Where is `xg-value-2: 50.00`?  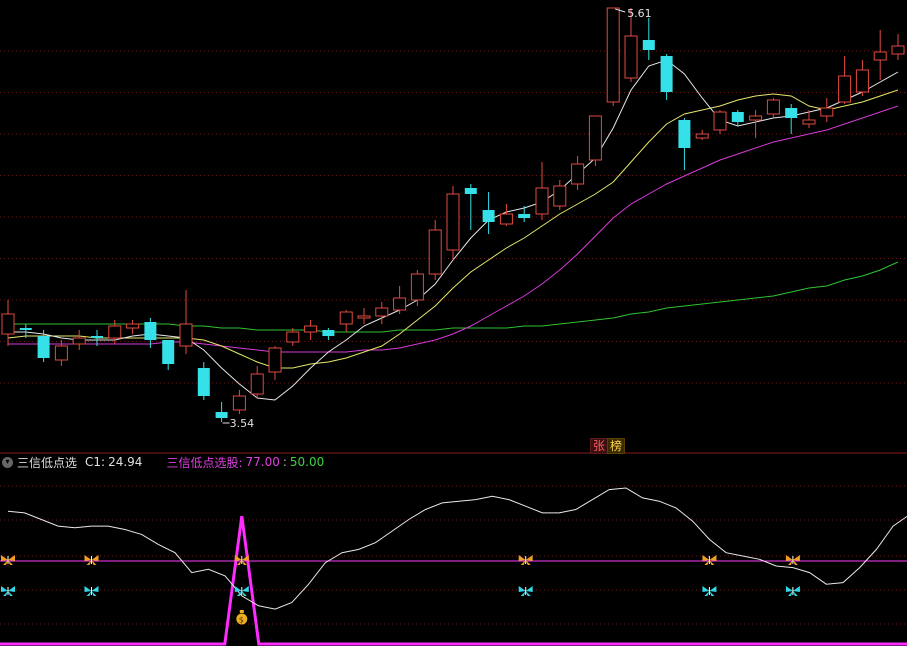
xg-value-2: 50.00 is located at coordinates (307, 462).